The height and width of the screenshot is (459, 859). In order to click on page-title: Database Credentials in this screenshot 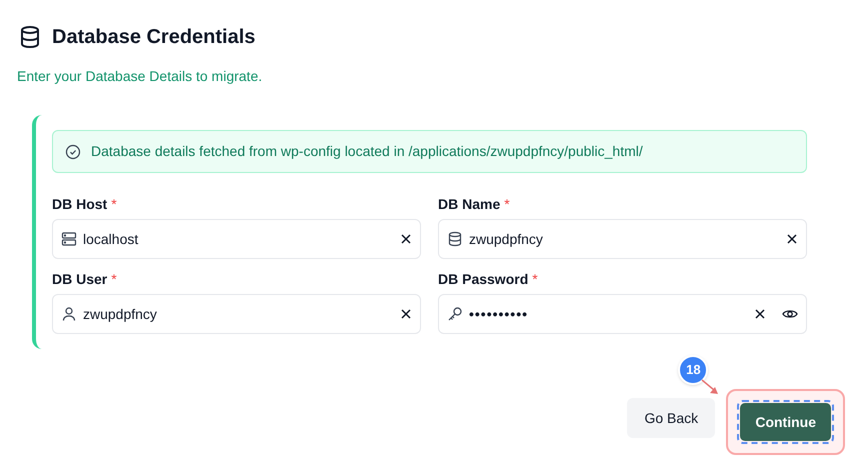, I will do `click(154, 37)`.